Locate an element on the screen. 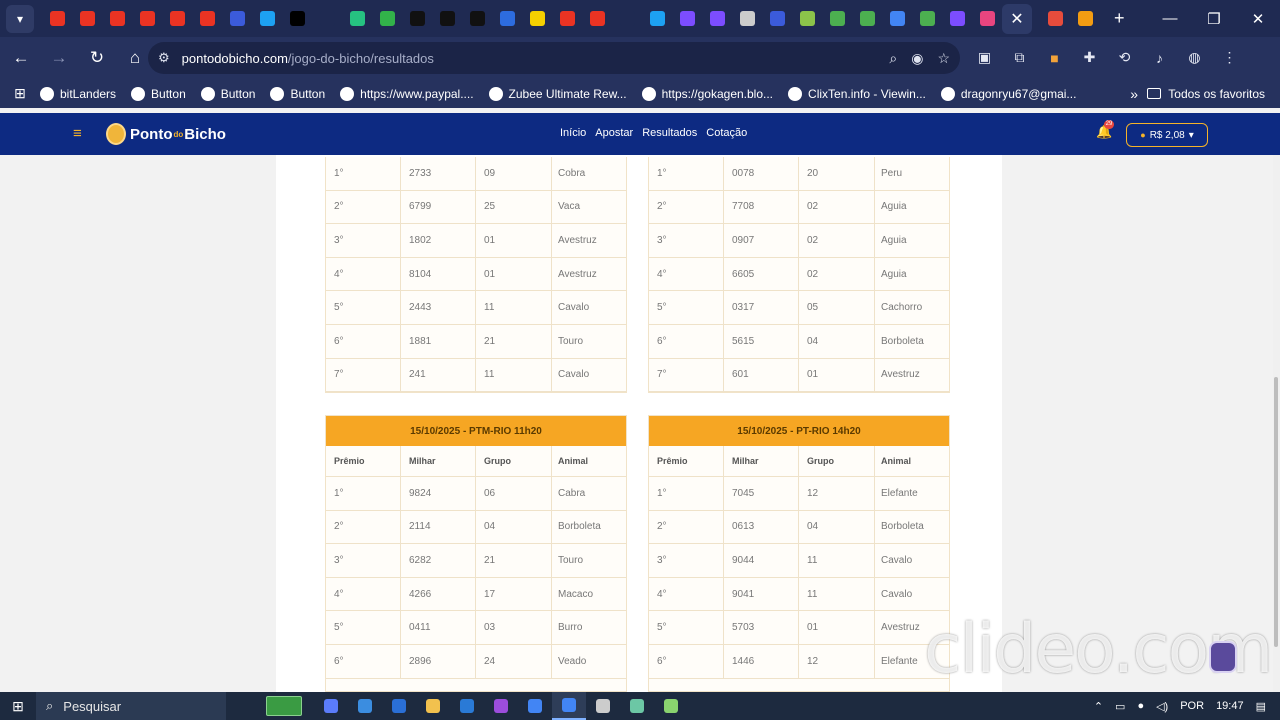 Image resolution: width=1280 pixels, height=720 pixels. reload-button: ↻ is located at coordinates (97, 58).